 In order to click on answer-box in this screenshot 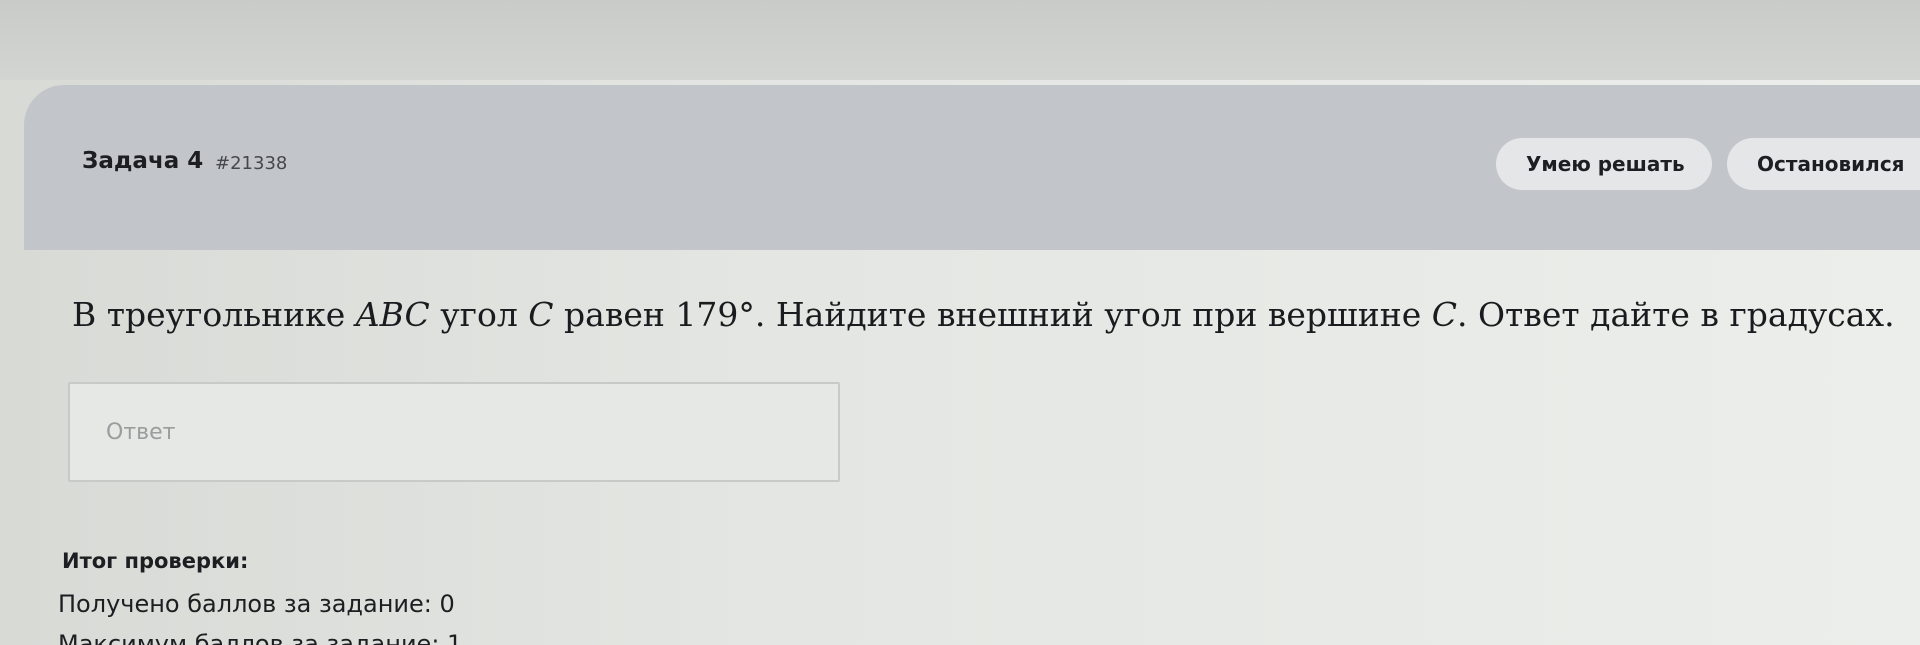, I will do `click(454, 432)`.